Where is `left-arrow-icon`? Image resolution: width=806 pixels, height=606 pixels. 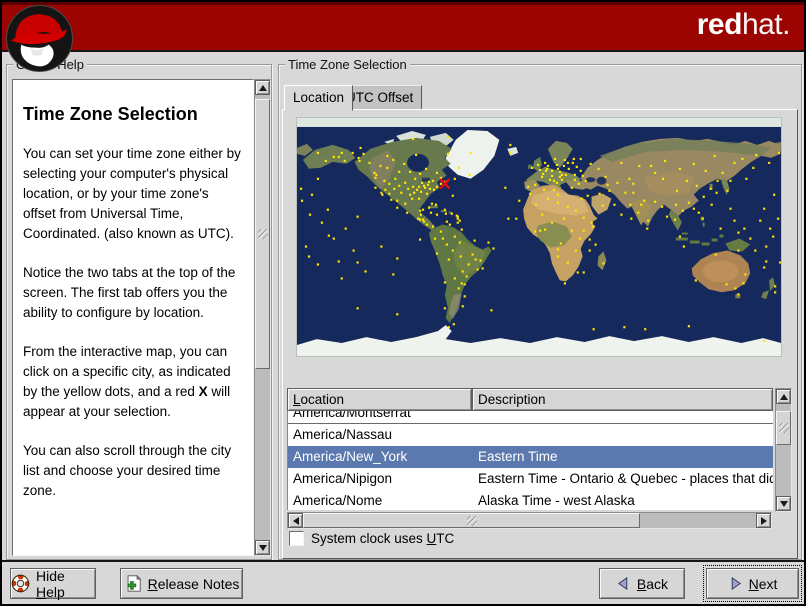 left-arrow-icon is located at coordinates (295, 520).